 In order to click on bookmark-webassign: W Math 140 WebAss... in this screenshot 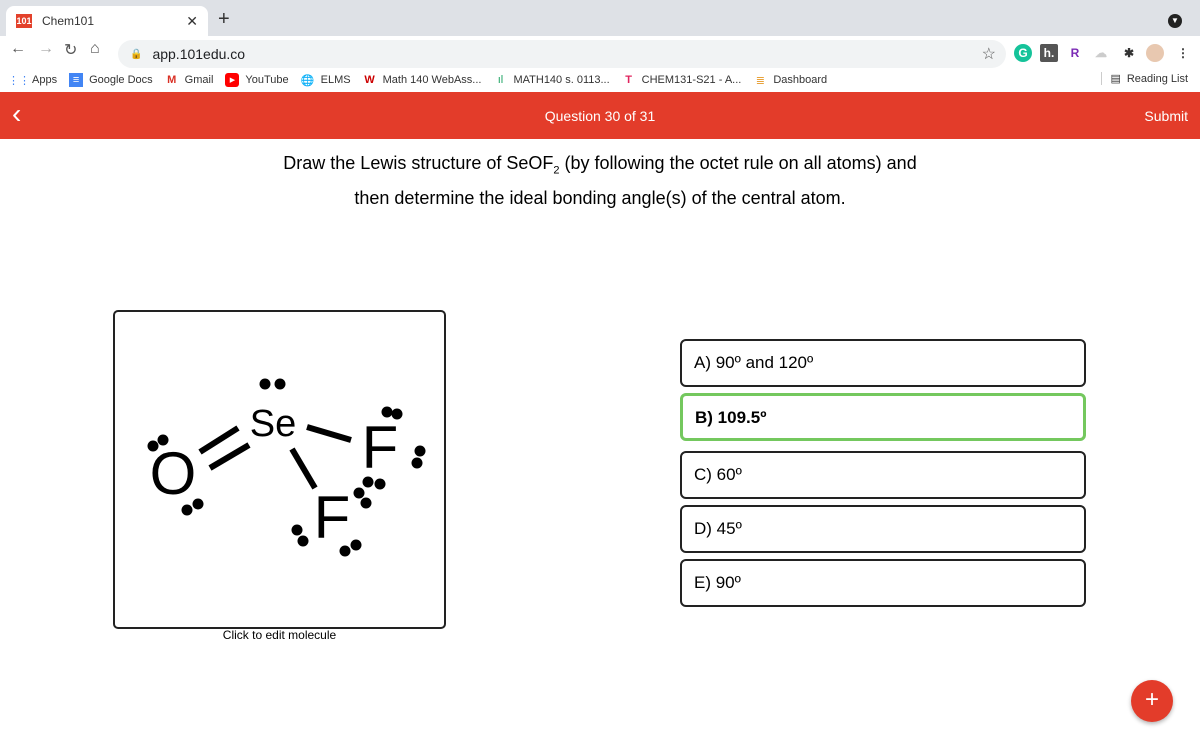, I will do `click(422, 80)`.